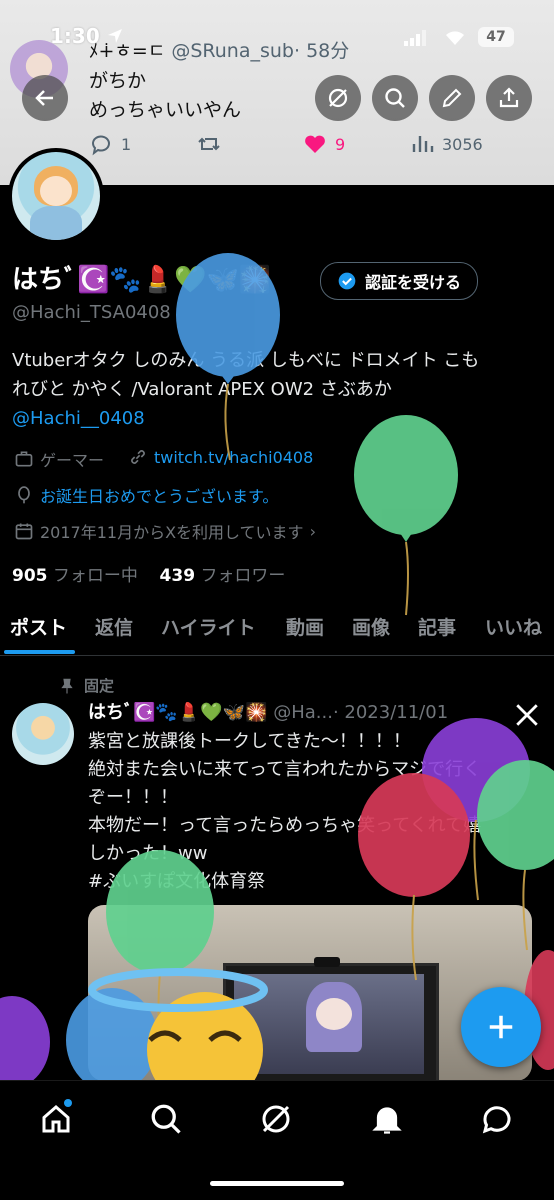 The image size is (554, 1200). I want to click on edit-icon, so click(452, 98).